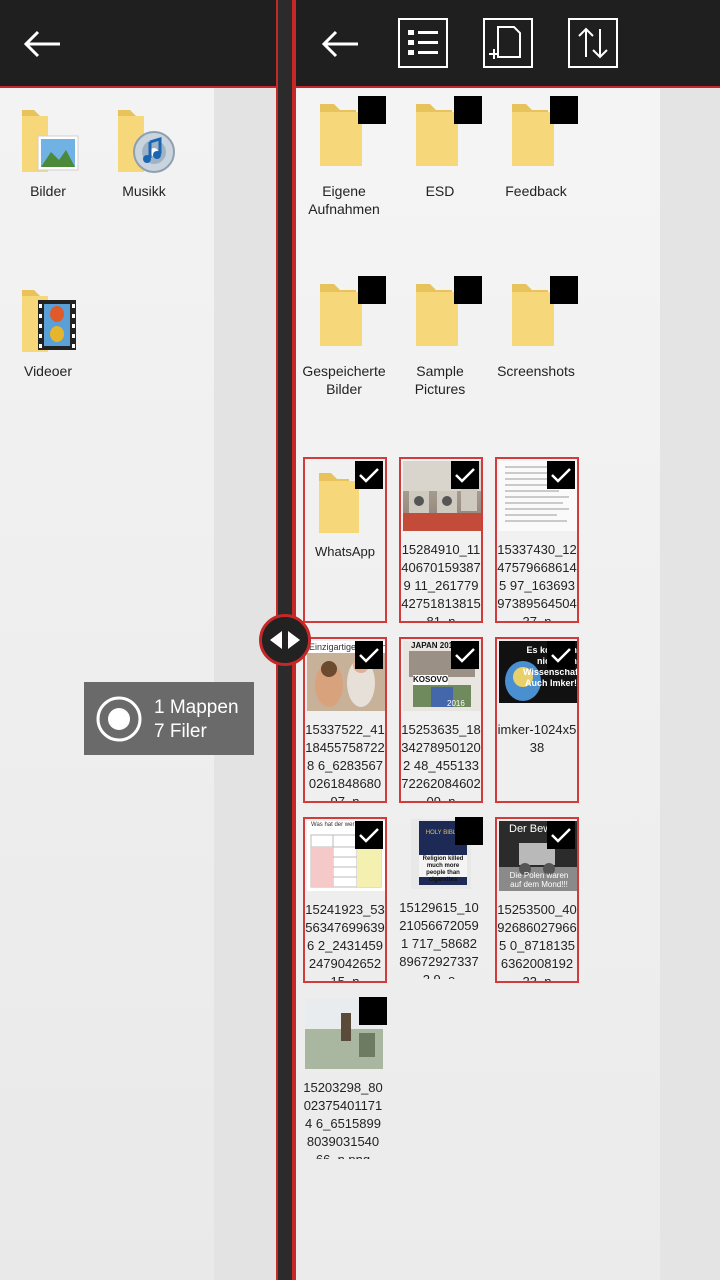 The width and height of the screenshot is (720, 1280). I want to click on list-view-icon, so click(423, 43).